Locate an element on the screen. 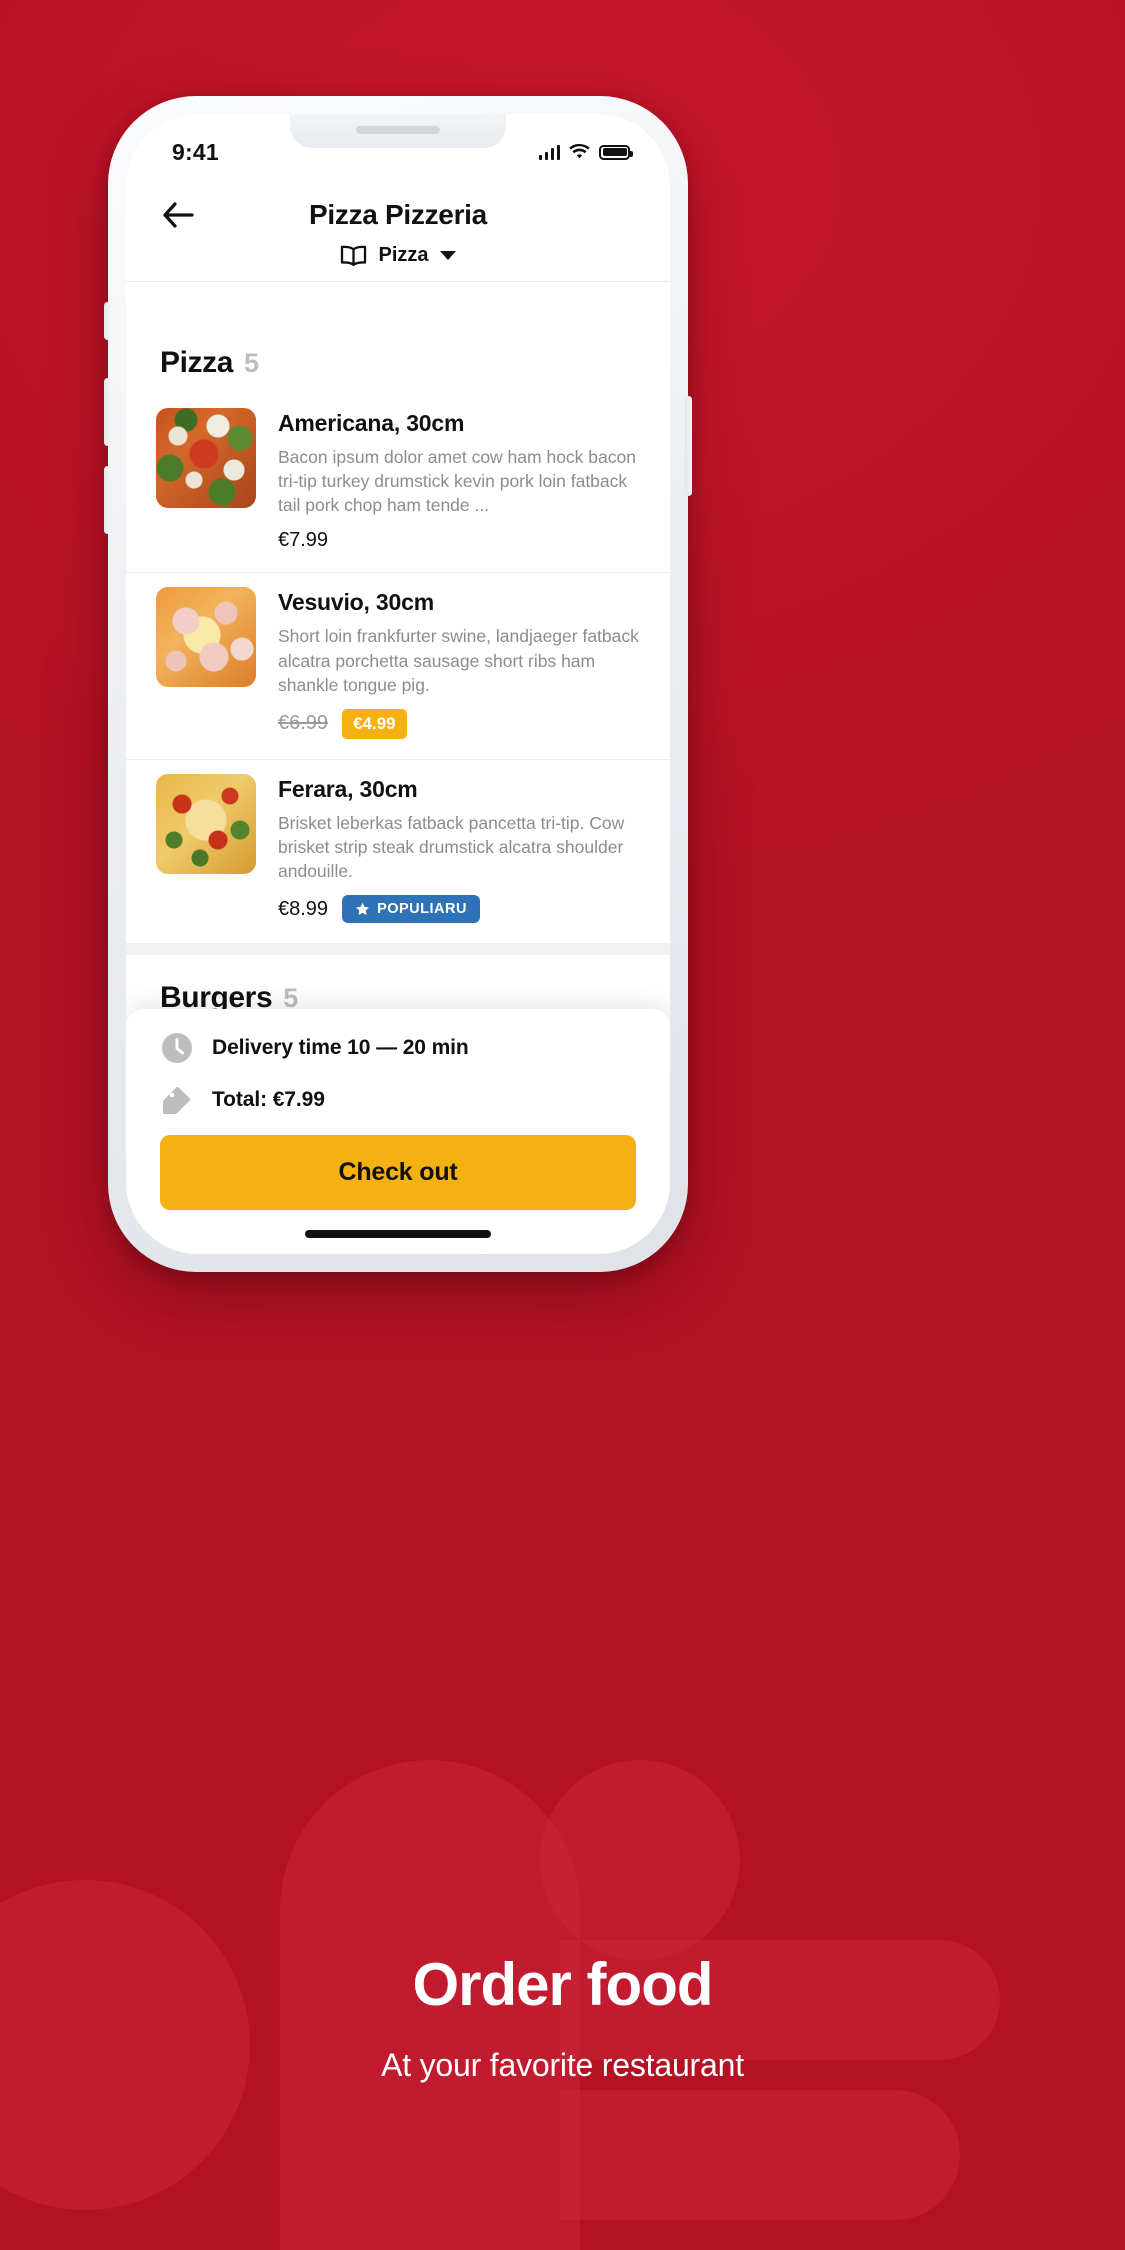 The width and height of the screenshot is (1125, 2250). star-icon is located at coordinates (363, 908).